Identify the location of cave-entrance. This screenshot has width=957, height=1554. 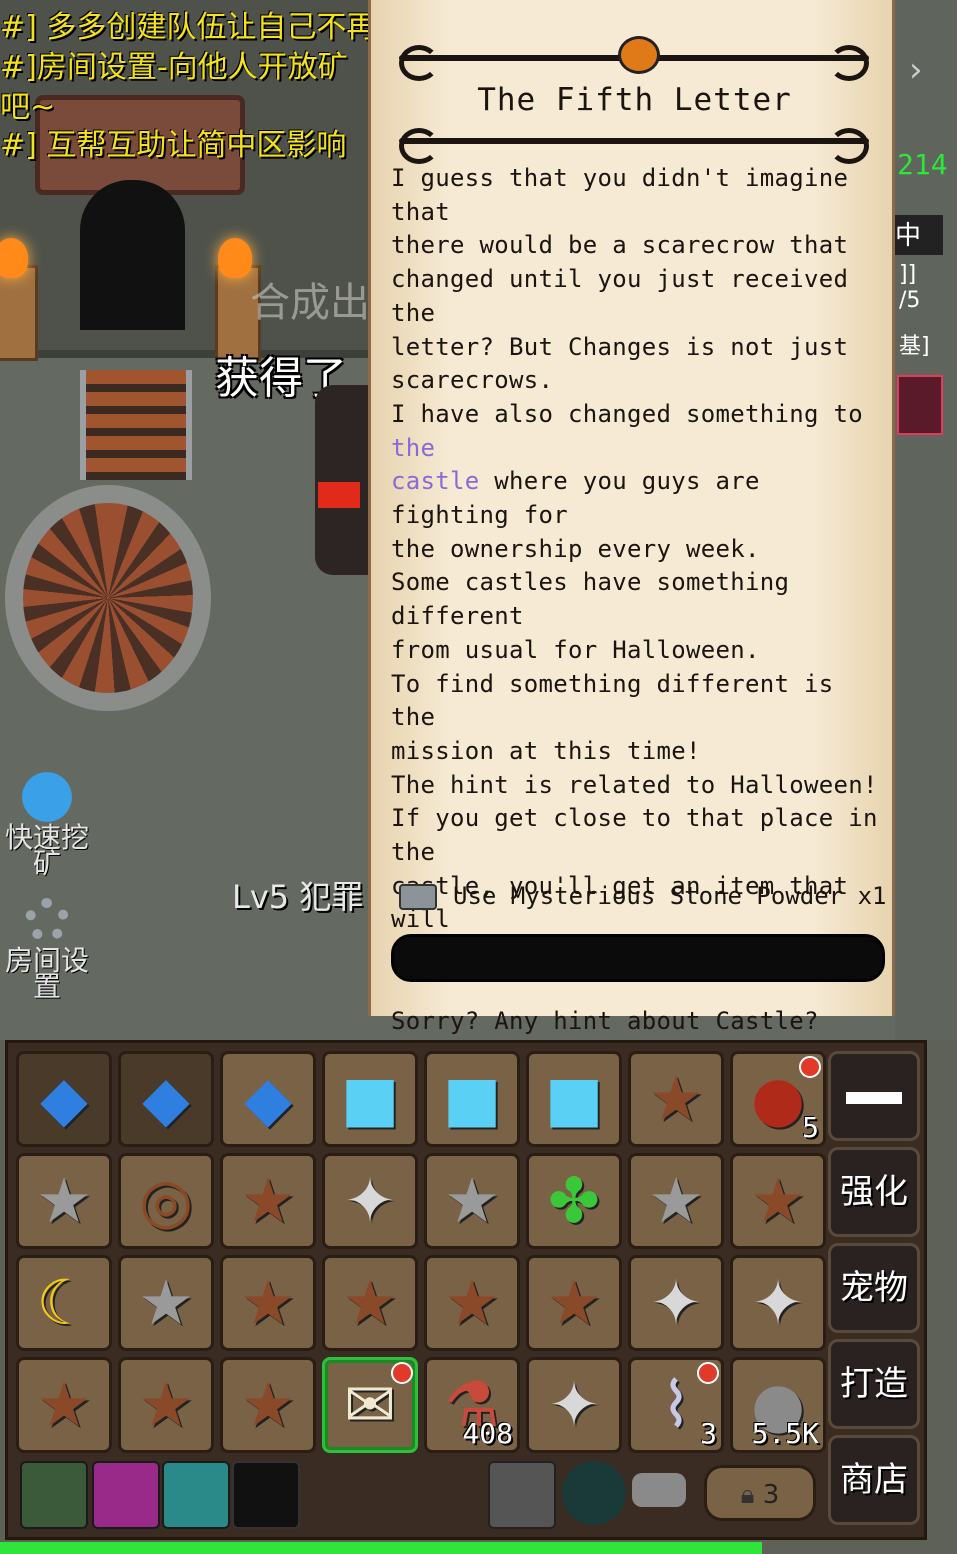
(132, 255).